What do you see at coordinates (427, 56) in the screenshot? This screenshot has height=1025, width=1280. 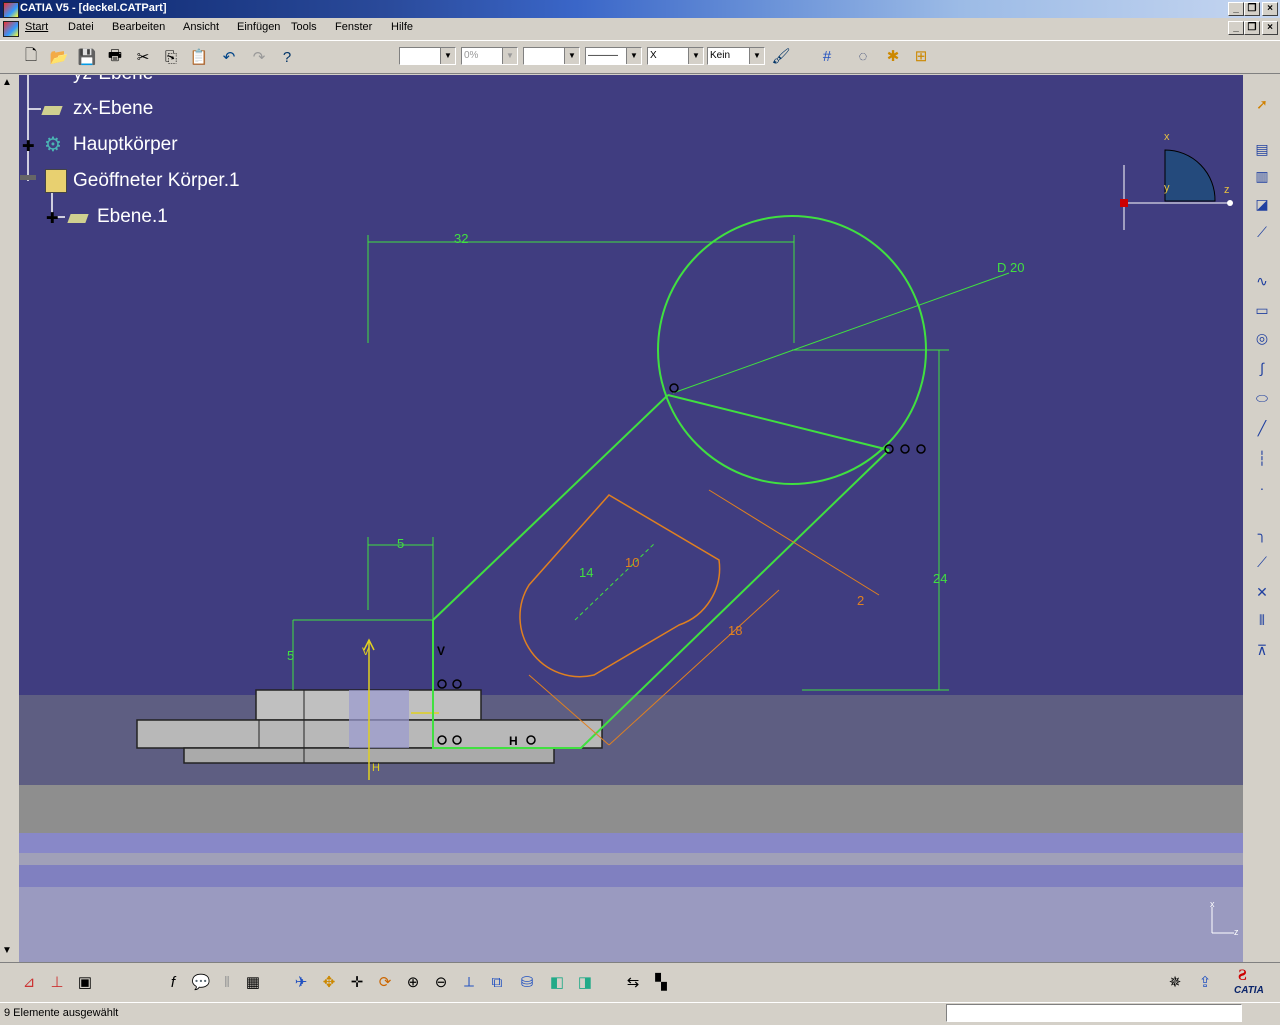 I see `style-combo: ▼` at bounding box center [427, 56].